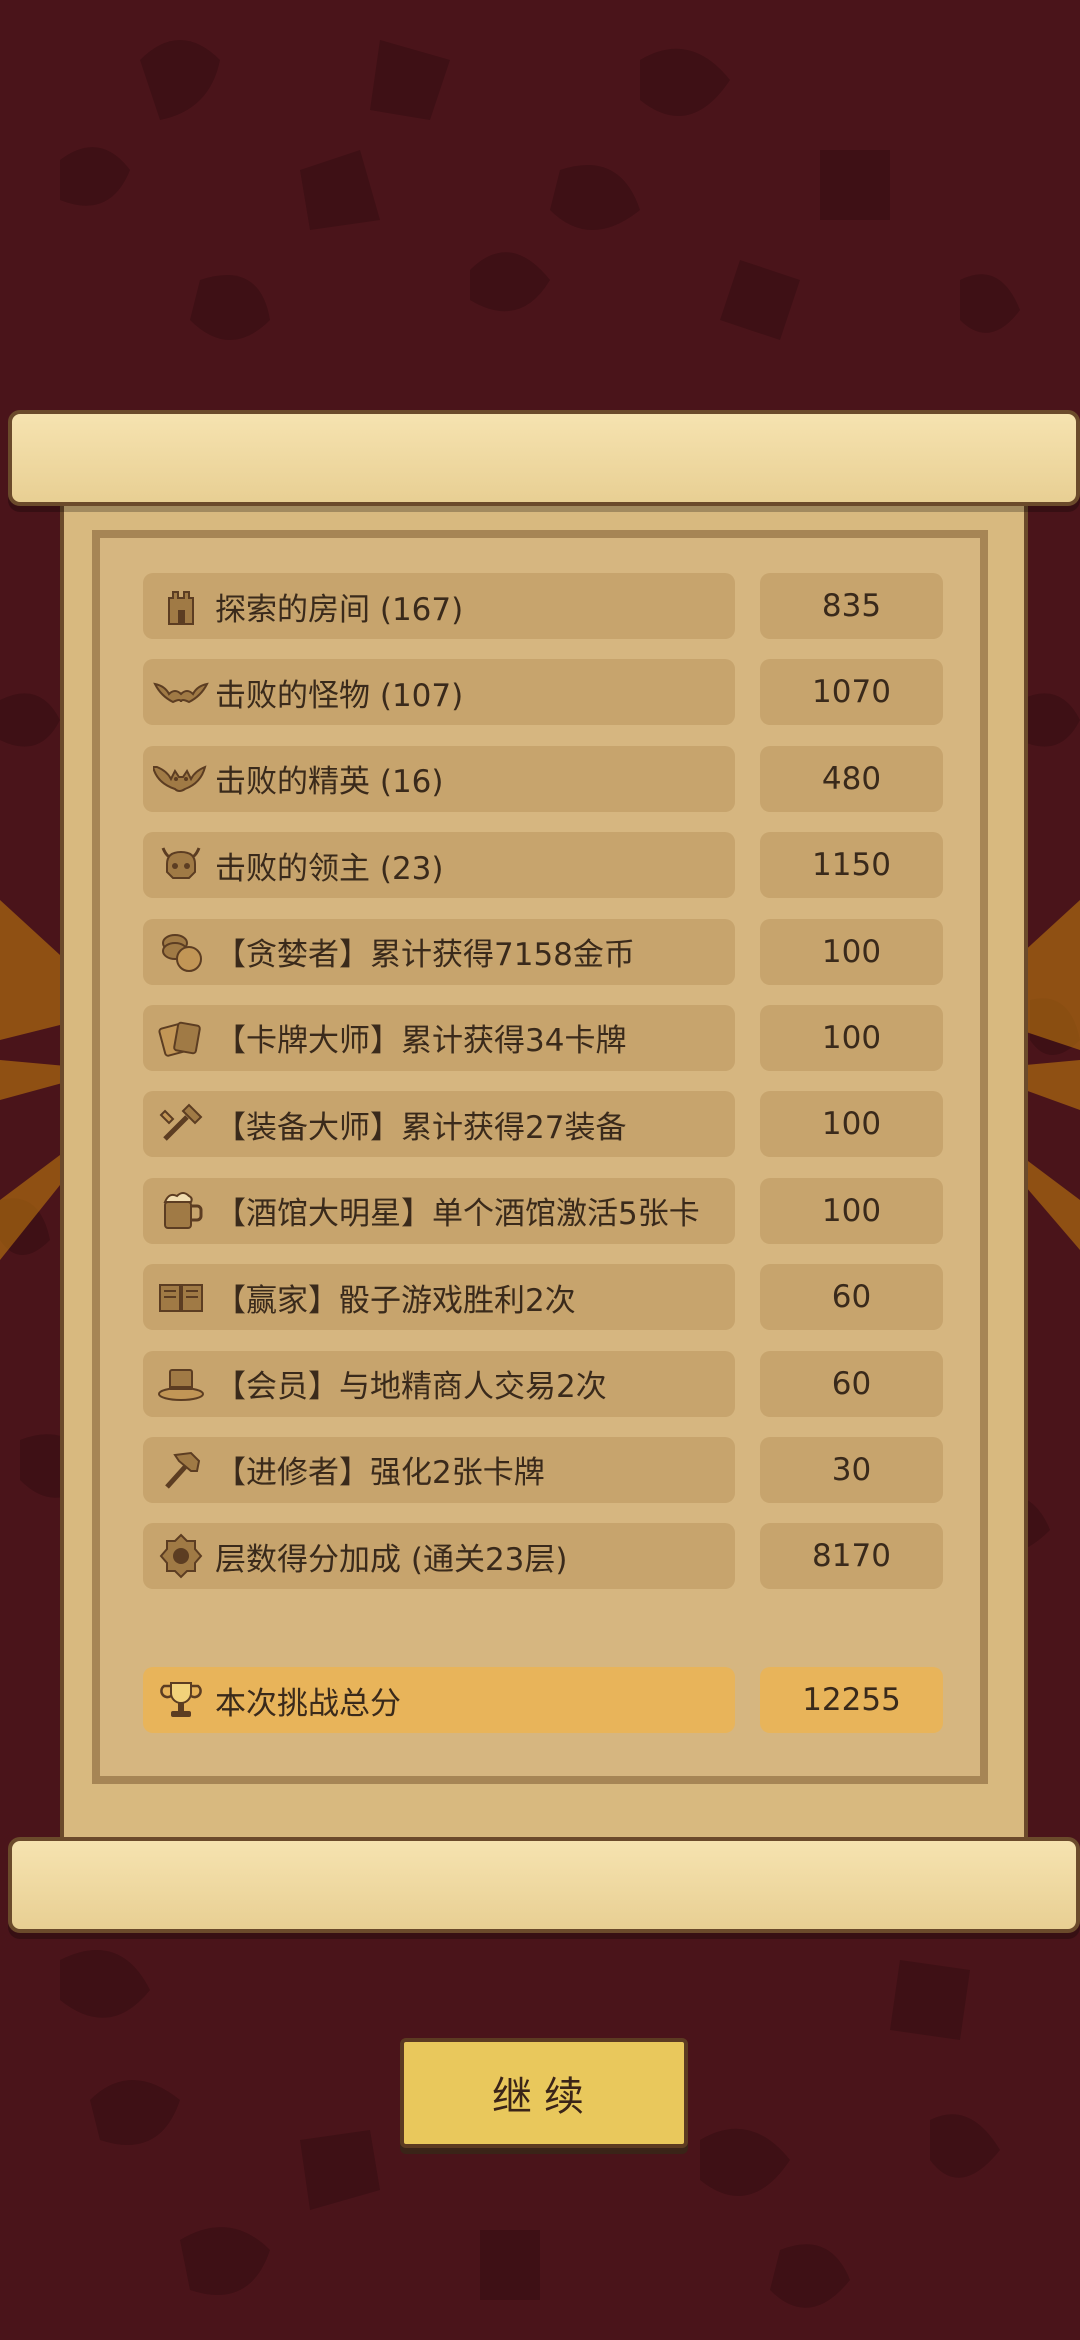  I want to click on score-label: 击败的怪物 (107), so click(339, 695).